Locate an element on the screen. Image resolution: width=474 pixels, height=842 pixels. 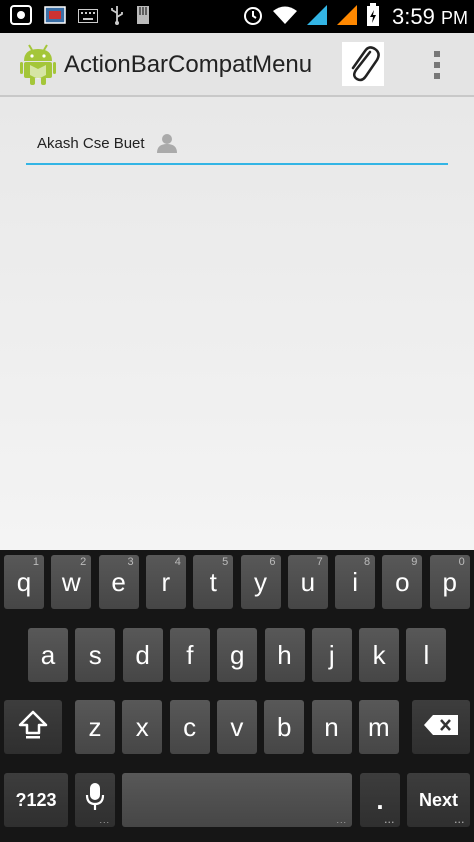
key-d: d is located at coordinates (142, 655).